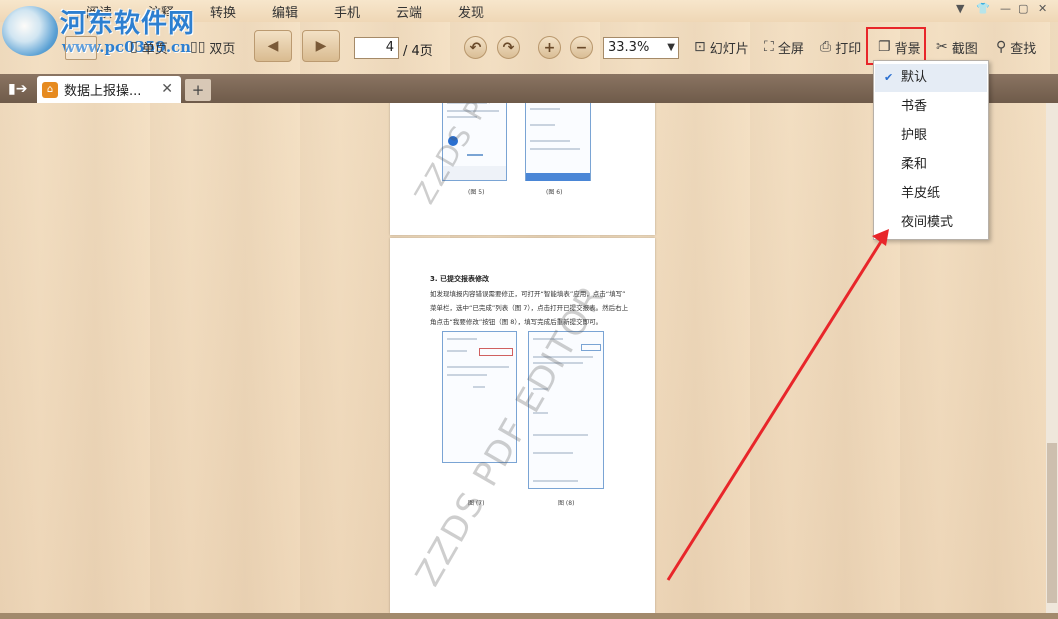  I want to click on view-mode-box, so click(81, 48).